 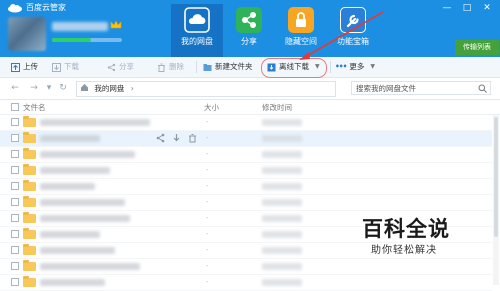 I want to click on vip-crown-icon, so click(x=116, y=25).